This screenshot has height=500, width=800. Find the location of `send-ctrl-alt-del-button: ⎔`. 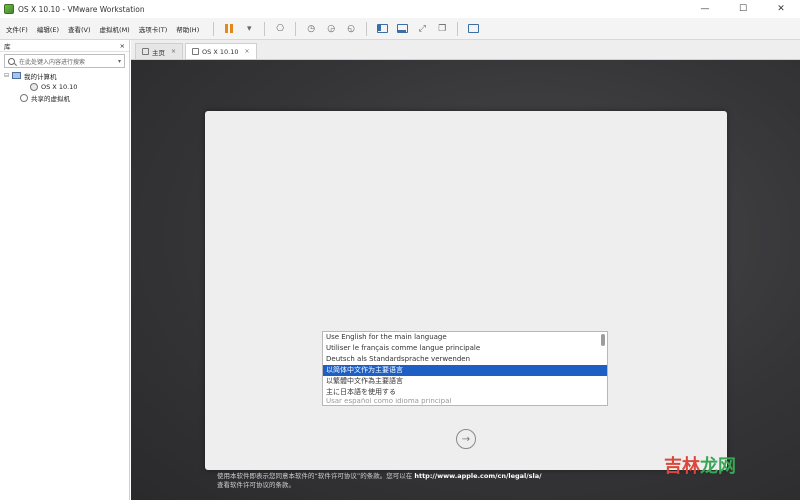

send-ctrl-alt-del-button: ⎔ is located at coordinates (280, 29).